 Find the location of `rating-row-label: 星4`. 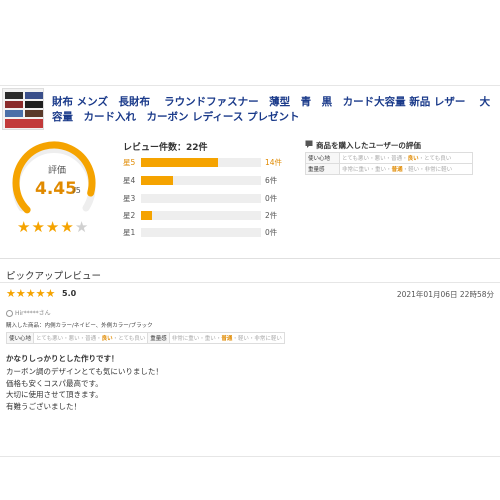

rating-row-label: 星4 is located at coordinates (129, 180).